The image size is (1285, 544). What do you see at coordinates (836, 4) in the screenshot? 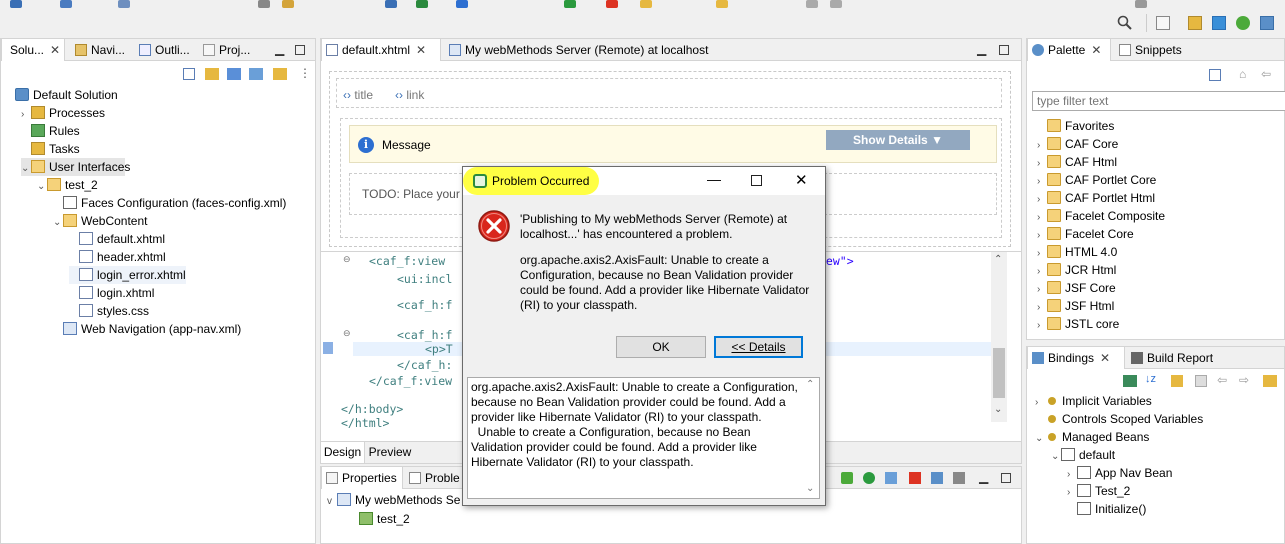
I see `forward-icon` at bounding box center [836, 4].